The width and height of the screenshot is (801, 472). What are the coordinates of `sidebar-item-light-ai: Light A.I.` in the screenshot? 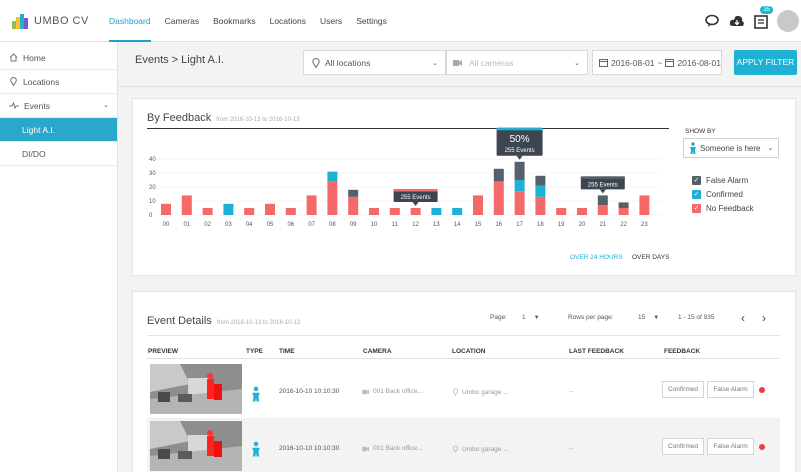 It's located at (58, 130).